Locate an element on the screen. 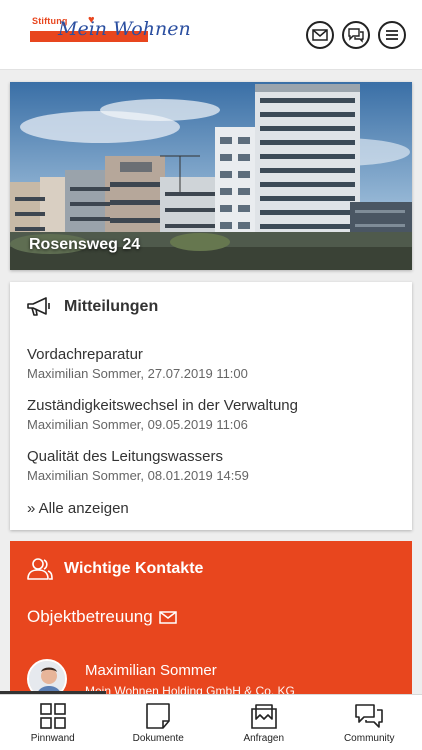 This screenshot has width=422, height=750. contacts-title: Wichtige Kontakte is located at coordinates (134, 568).